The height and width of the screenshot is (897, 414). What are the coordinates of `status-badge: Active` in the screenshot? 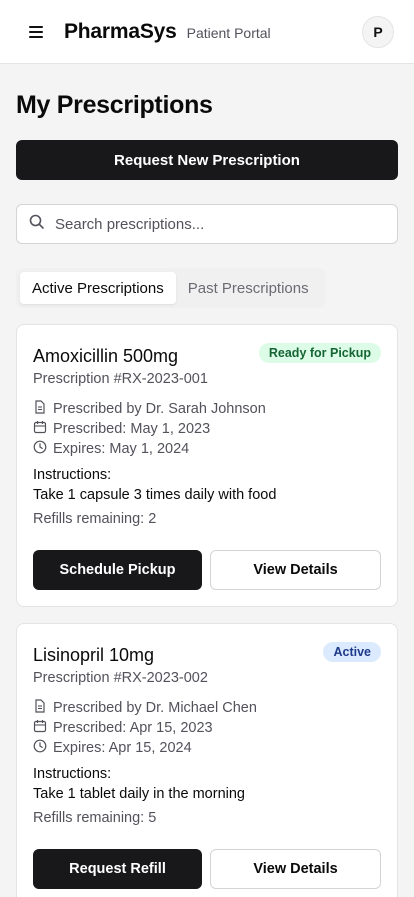 It's located at (352, 652).